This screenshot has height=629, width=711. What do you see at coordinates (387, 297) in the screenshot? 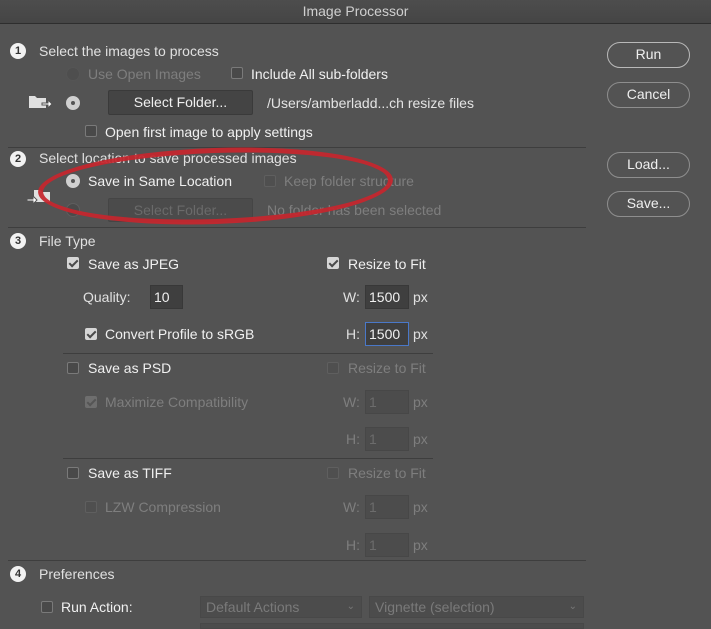
I see `jpeg-width-input: 1500` at bounding box center [387, 297].